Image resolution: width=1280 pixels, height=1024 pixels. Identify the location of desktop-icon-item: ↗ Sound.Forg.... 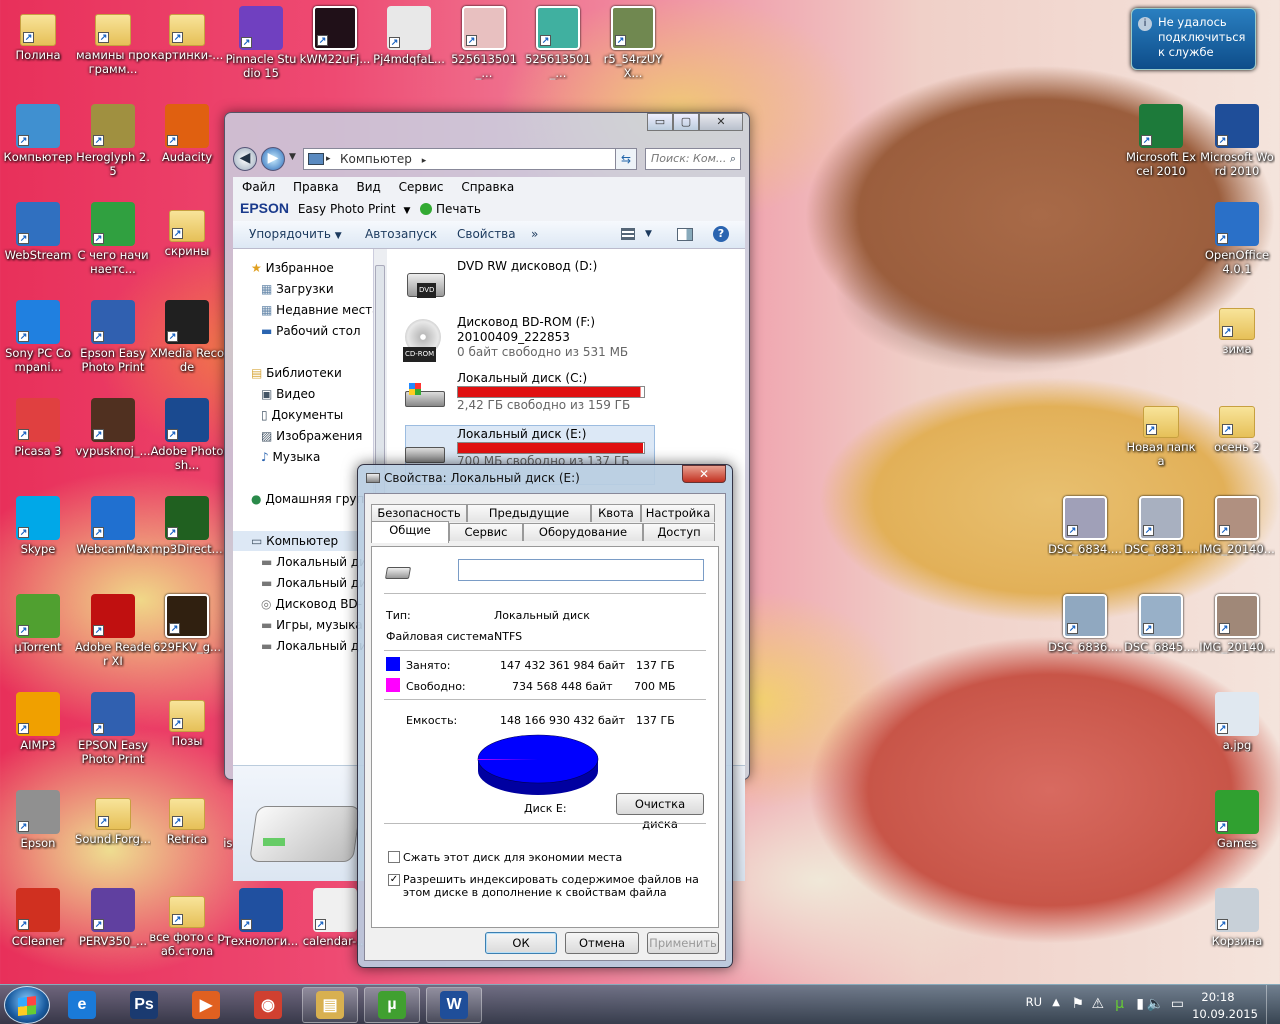
(113, 818).